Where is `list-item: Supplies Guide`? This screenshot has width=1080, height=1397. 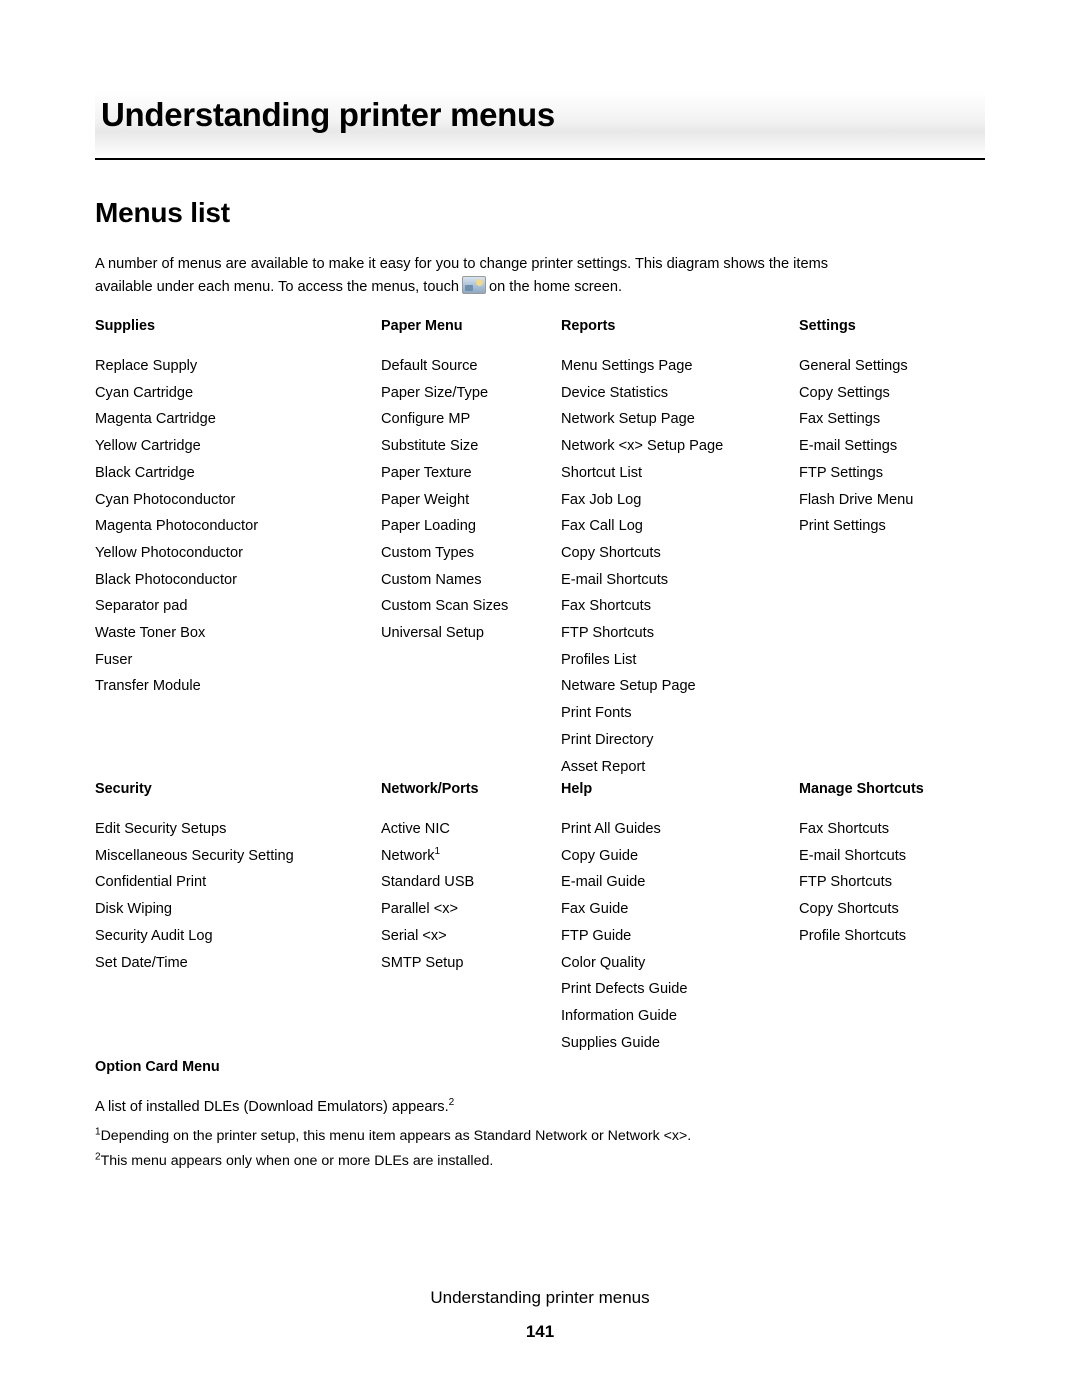
list-item: Supplies Guide is located at coordinates (610, 1042).